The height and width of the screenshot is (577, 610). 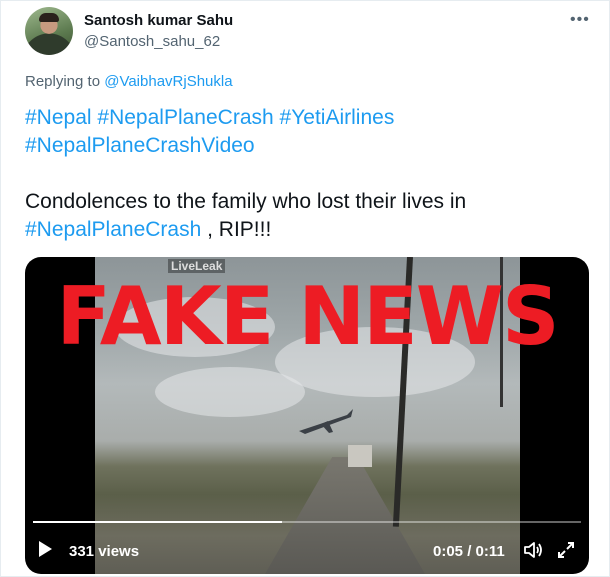 What do you see at coordinates (45, 549) in the screenshot?
I see `play-icon` at bounding box center [45, 549].